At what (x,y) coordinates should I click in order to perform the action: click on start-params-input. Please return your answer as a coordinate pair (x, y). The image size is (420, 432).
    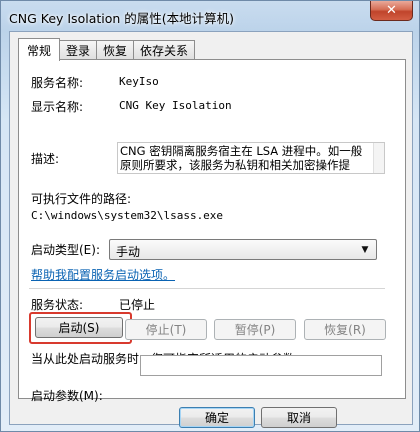
    Looking at the image, I should click on (261, 365).